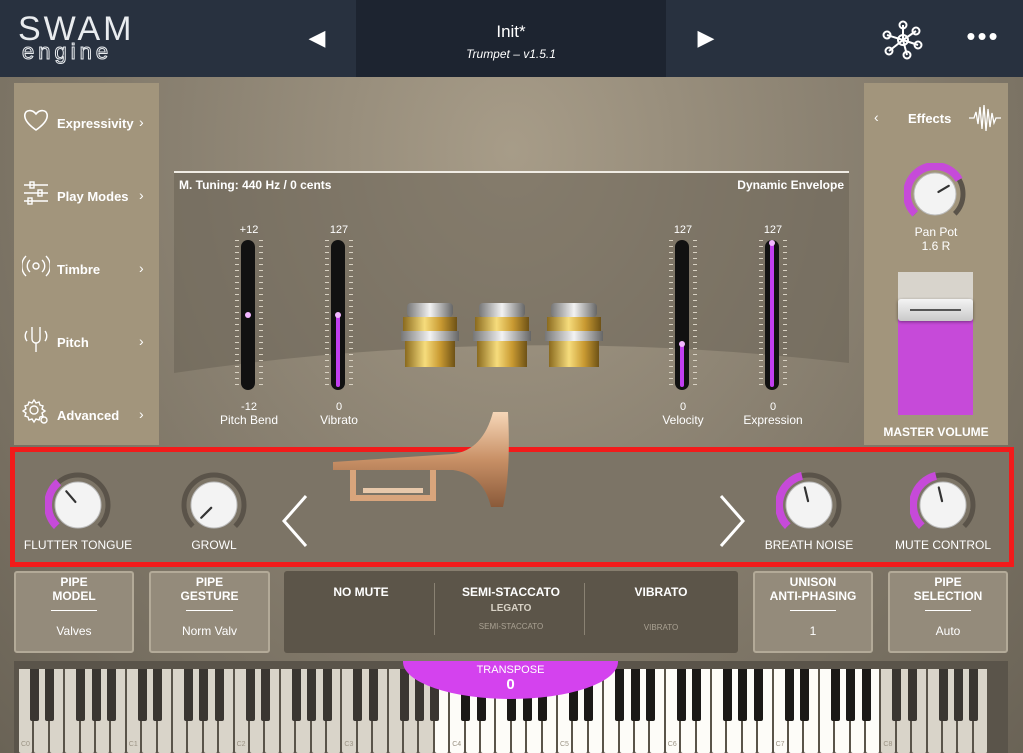 Image resolution: width=1023 pixels, height=753 pixels. Describe the element at coordinates (661, 608) in the screenshot. I see `vibrato-mode-button: VIBRATO VIBRATO` at that location.